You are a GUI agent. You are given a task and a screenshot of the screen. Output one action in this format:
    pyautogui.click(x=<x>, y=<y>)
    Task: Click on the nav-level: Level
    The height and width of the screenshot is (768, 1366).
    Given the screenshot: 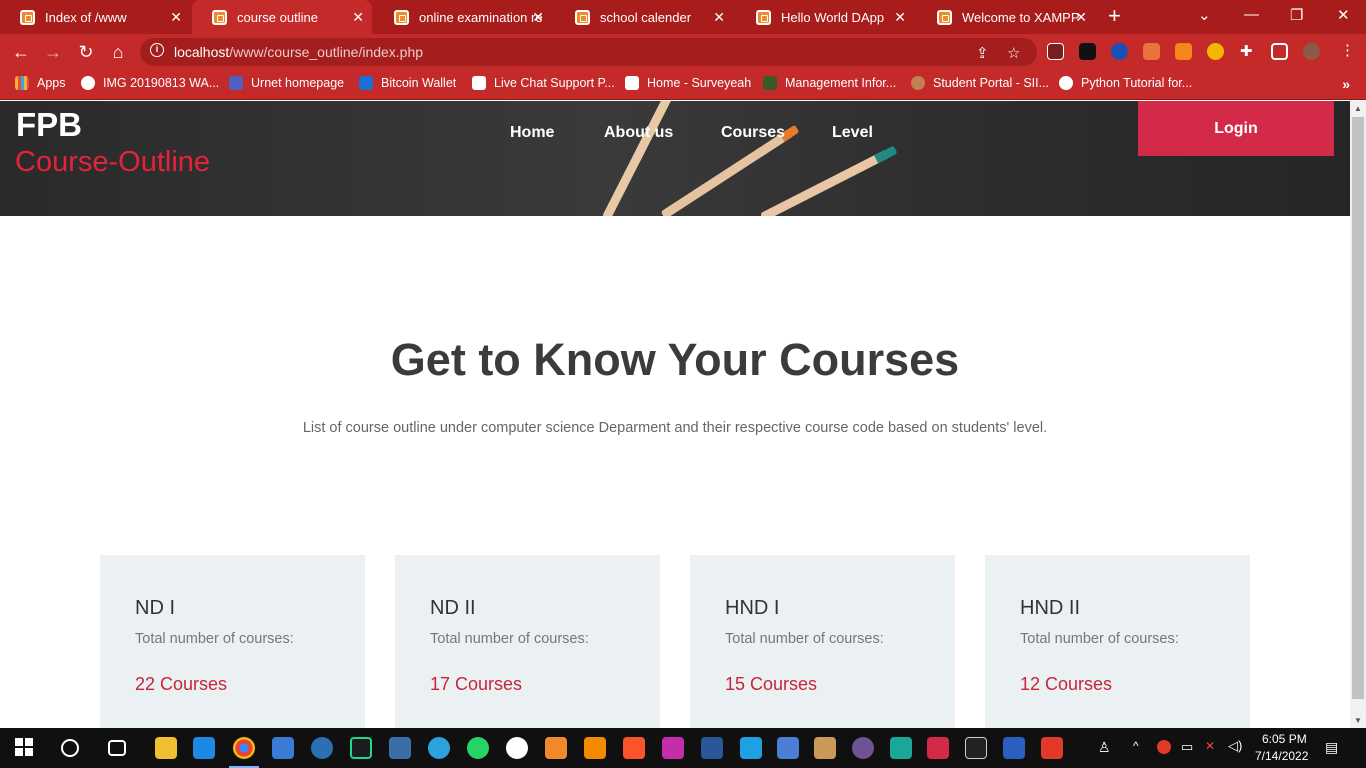 What is the action you would take?
    pyautogui.click(x=852, y=133)
    